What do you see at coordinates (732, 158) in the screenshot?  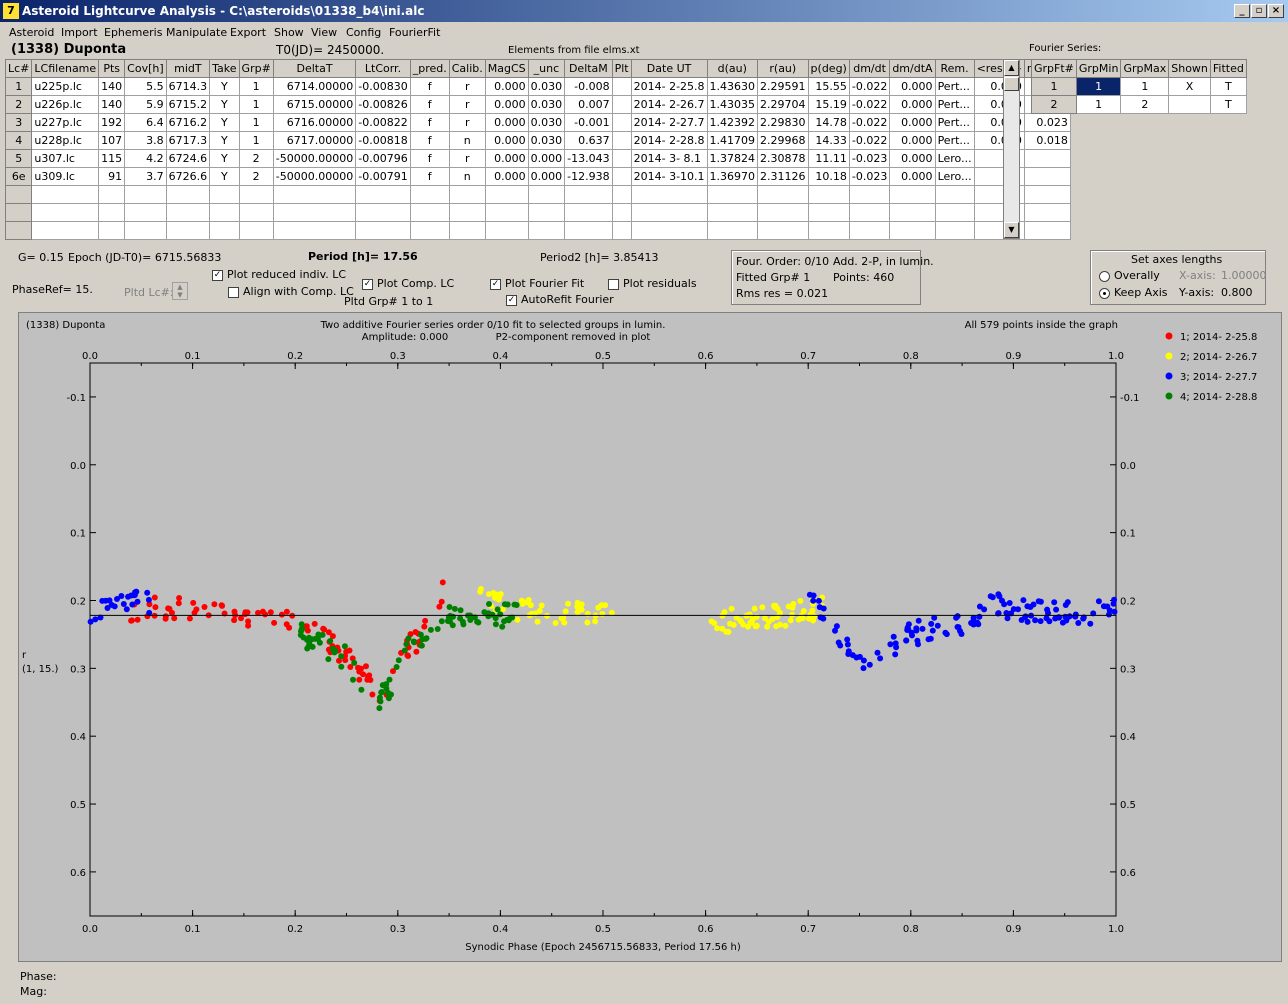 I see `table-cell: 1.37824` at bounding box center [732, 158].